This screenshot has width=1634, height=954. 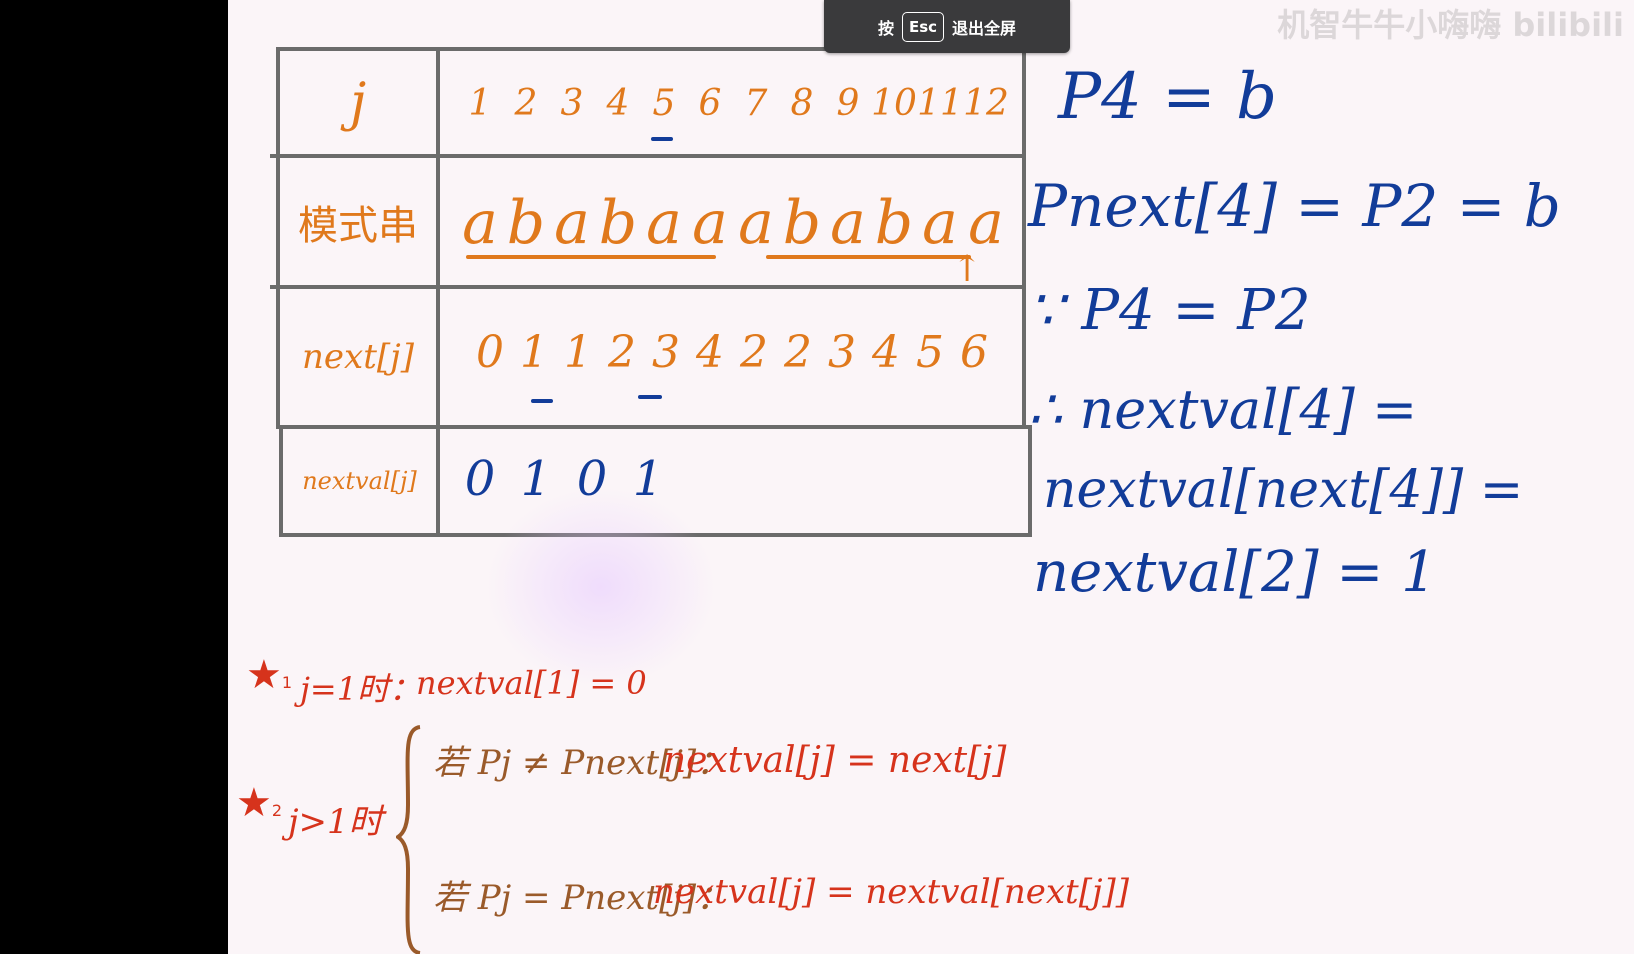 What do you see at coordinates (1450, 25) in the screenshot?
I see `bilibili-watermark: 机智牛牛小嗨嗨 bilibili` at bounding box center [1450, 25].